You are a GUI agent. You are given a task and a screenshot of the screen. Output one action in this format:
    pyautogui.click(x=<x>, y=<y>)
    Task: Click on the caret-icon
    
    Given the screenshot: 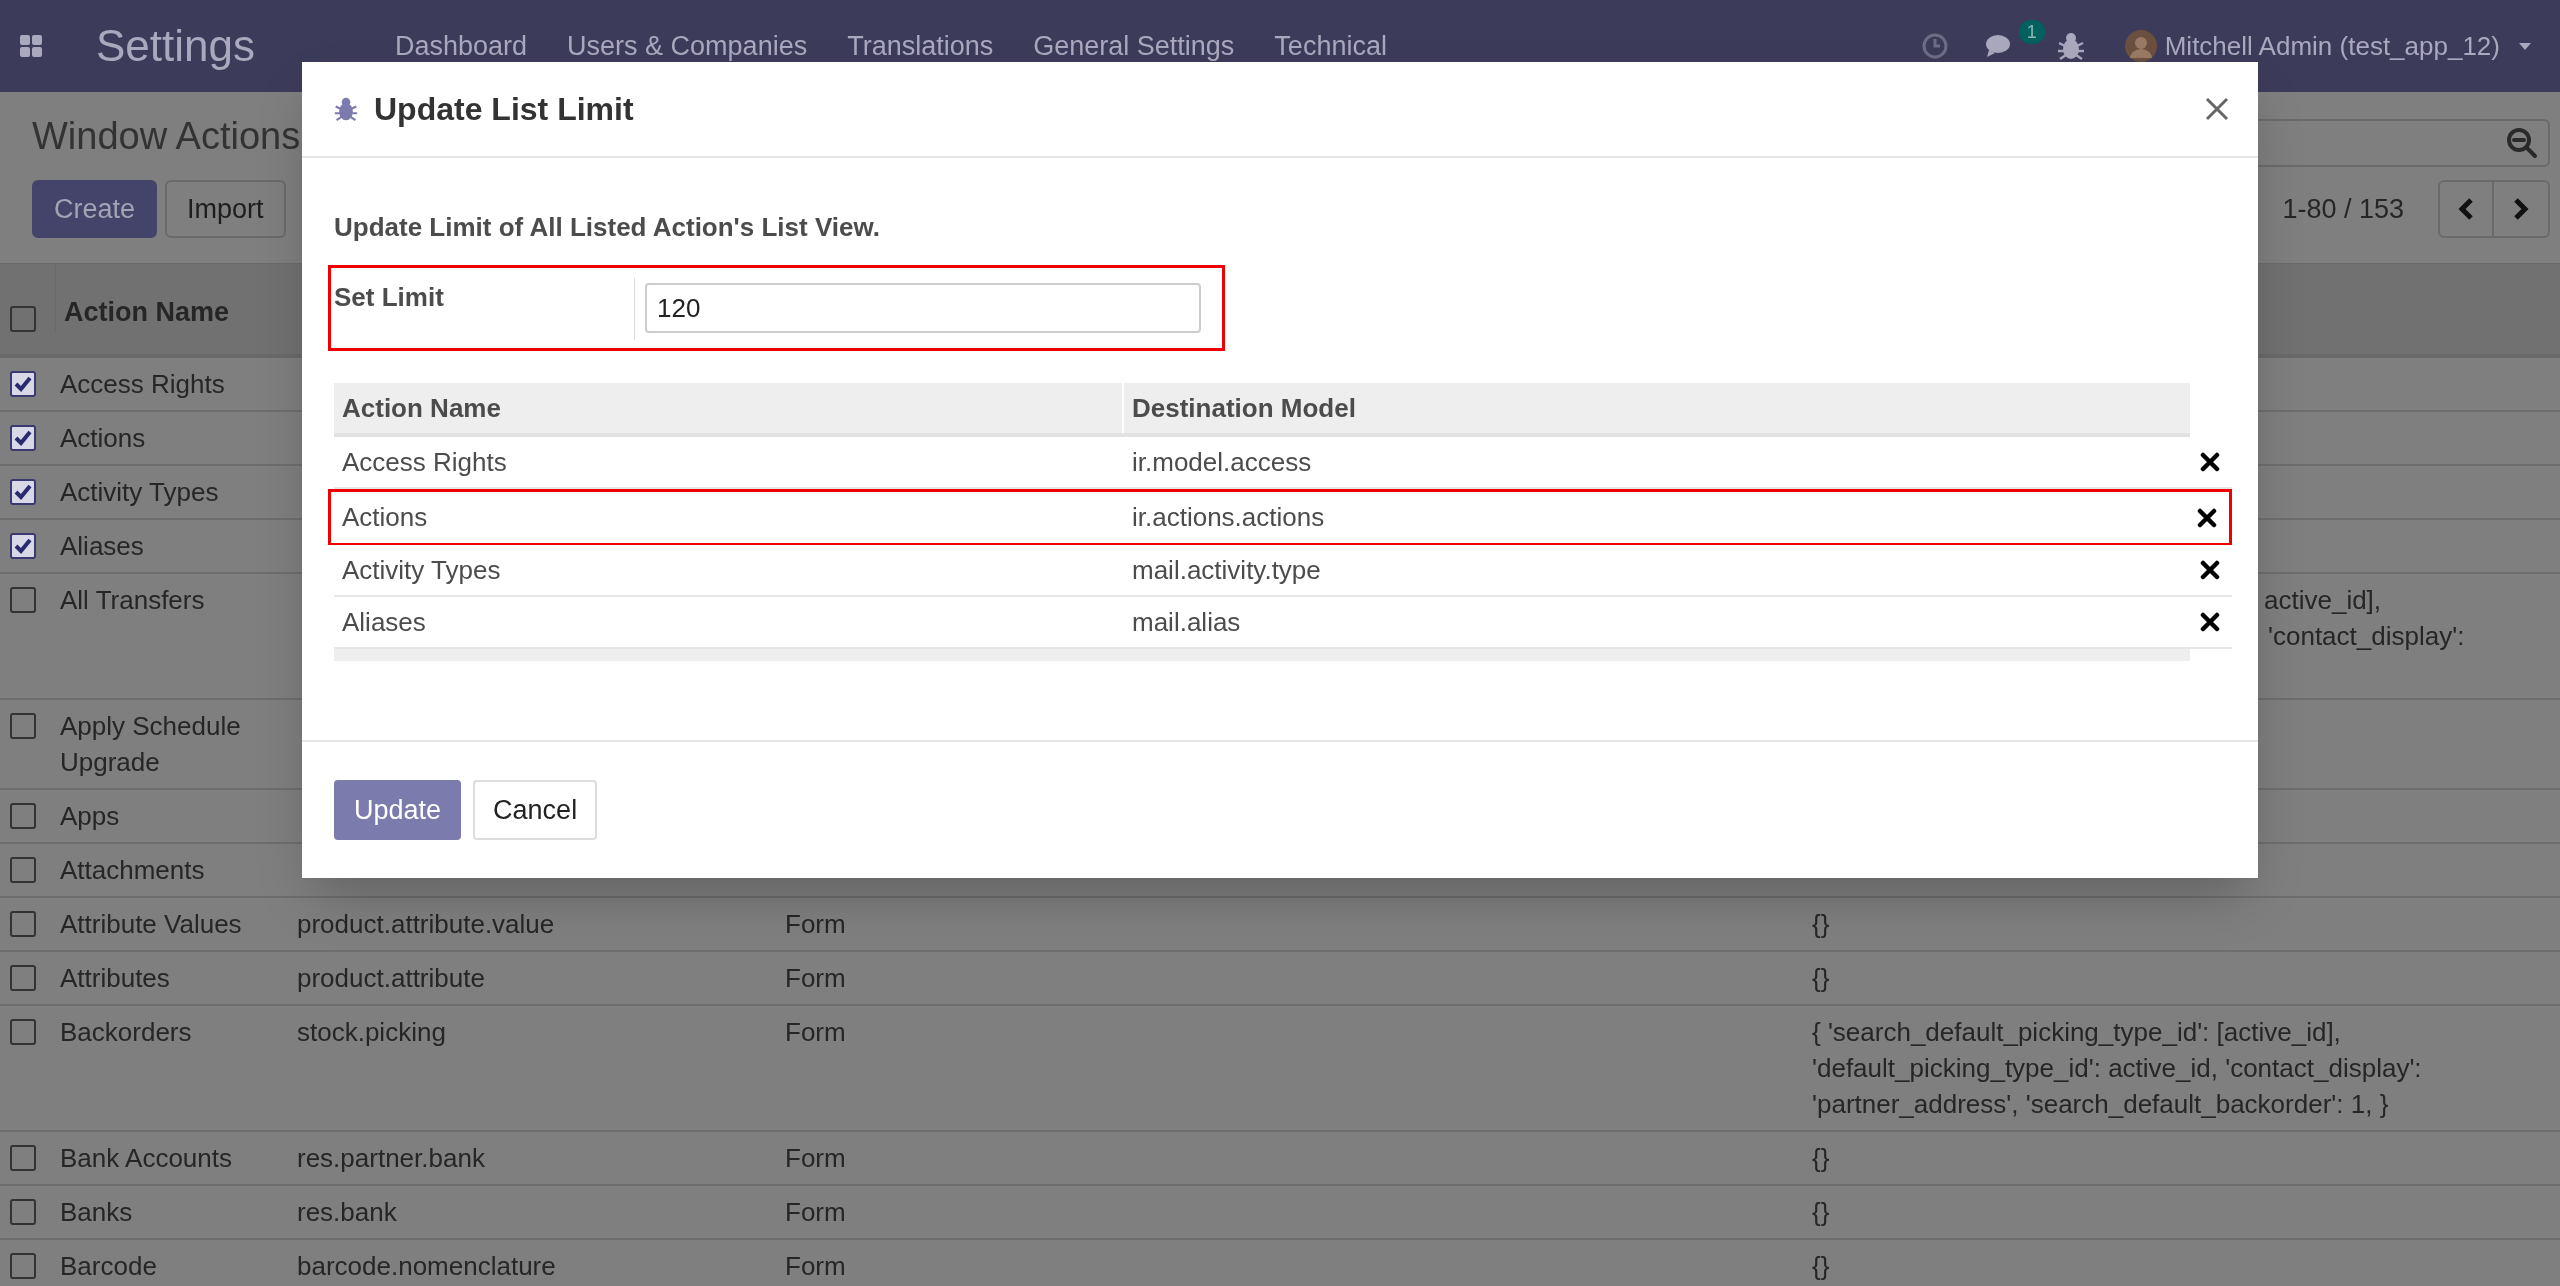 What is the action you would take?
    pyautogui.click(x=2525, y=46)
    